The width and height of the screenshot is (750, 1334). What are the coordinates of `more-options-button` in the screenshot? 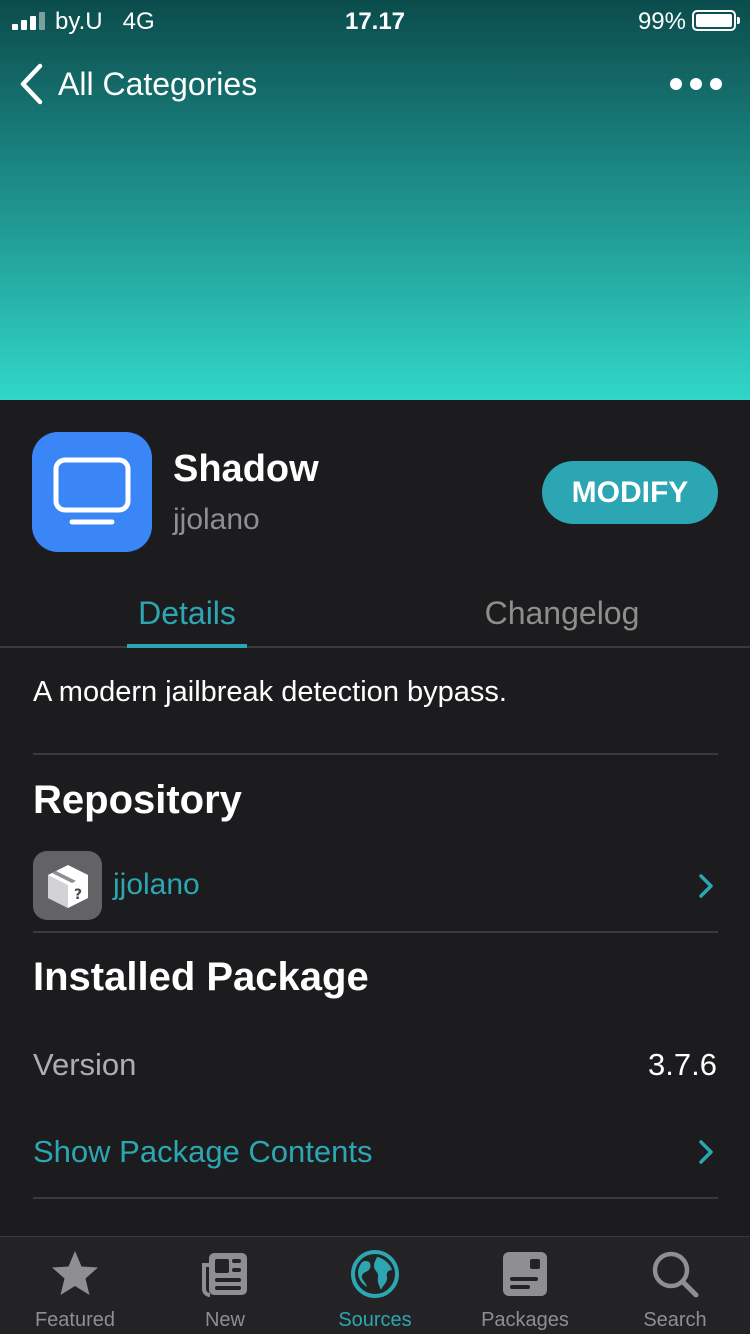 It's located at (696, 84).